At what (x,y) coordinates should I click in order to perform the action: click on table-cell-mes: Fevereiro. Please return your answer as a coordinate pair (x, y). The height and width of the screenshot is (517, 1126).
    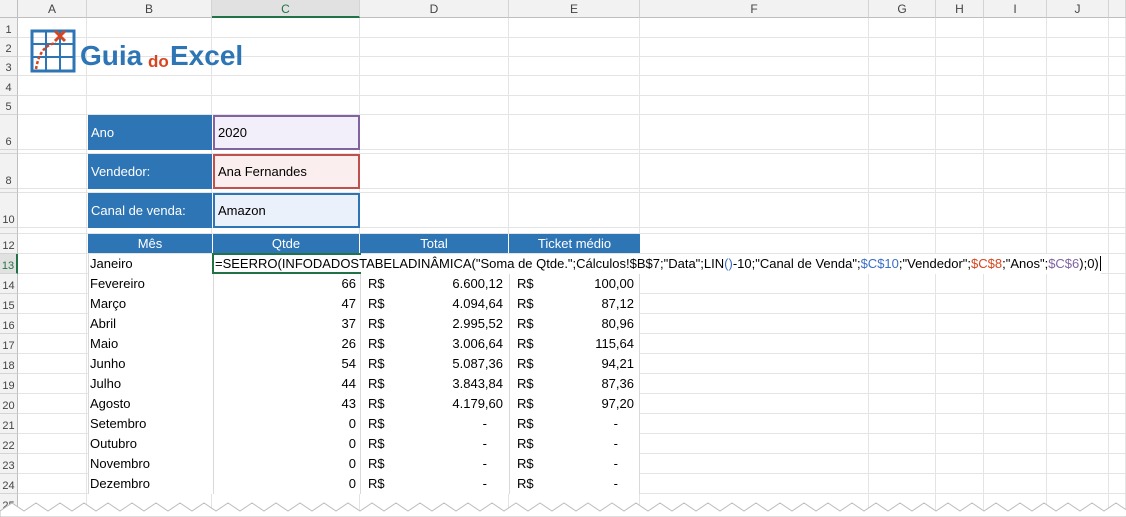
    Looking at the image, I should click on (150, 284).